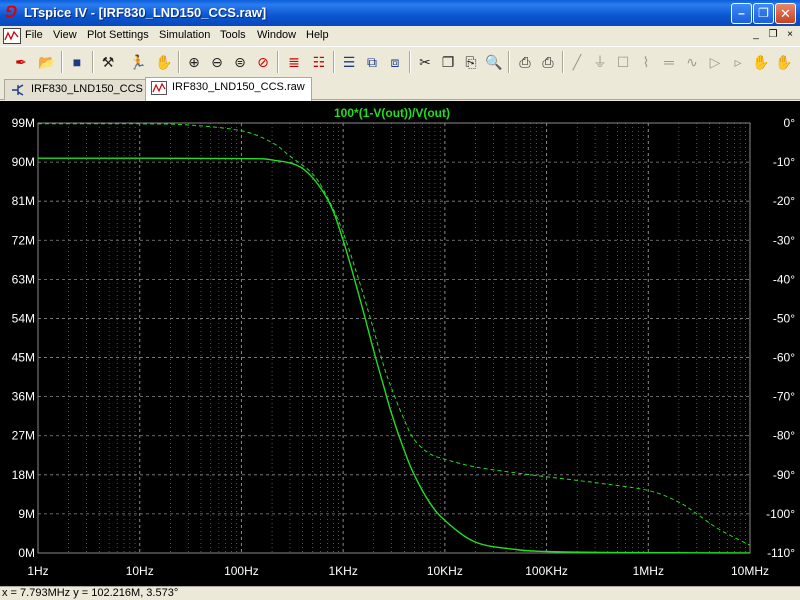 The height and width of the screenshot is (600, 800). Describe the element at coordinates (784, 62) in the screenshot. I see `drag-icon: ✋` at that location.